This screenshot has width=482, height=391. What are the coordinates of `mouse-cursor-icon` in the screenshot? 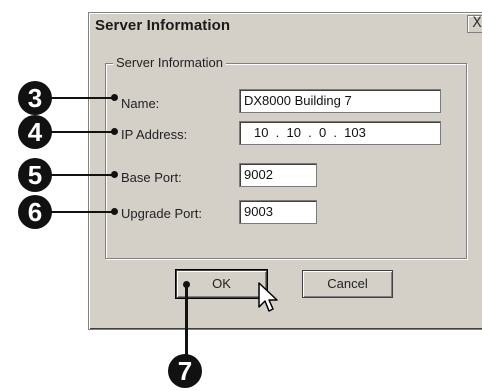 It's located at (268, 297).